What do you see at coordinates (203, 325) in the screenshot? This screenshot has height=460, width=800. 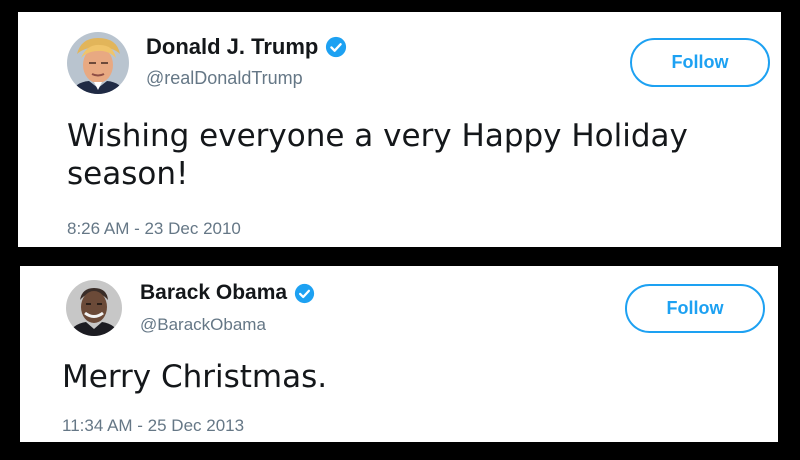 I see `user-handle: @BarackObama` at bounding box center [203, 325].